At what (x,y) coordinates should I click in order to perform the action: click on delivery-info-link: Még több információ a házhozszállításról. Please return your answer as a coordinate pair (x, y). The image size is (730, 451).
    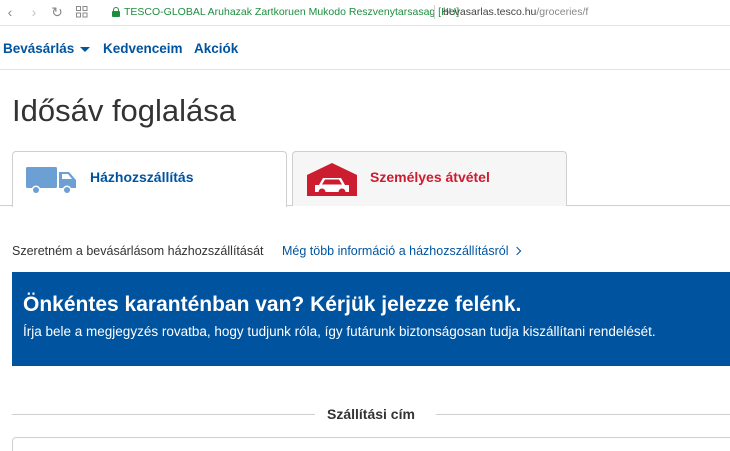
    Looking at the image, I should click on (401, 251).